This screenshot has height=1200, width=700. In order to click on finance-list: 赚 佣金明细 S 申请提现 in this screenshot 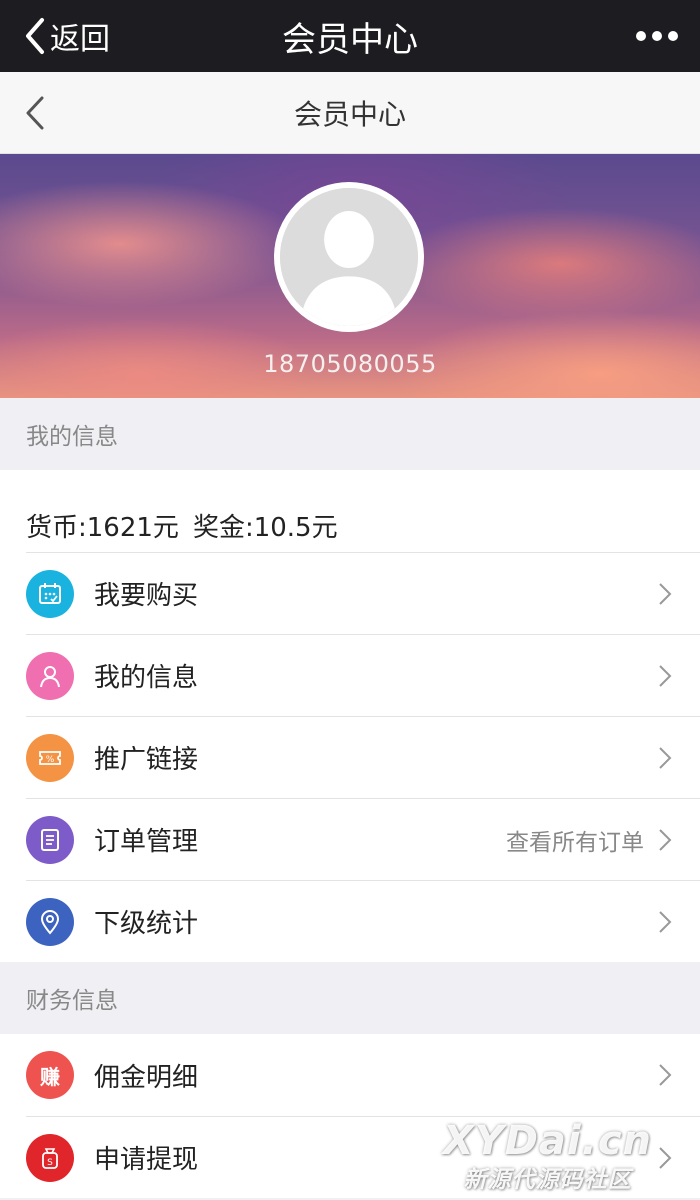, I will do `click(350, 1116)`.